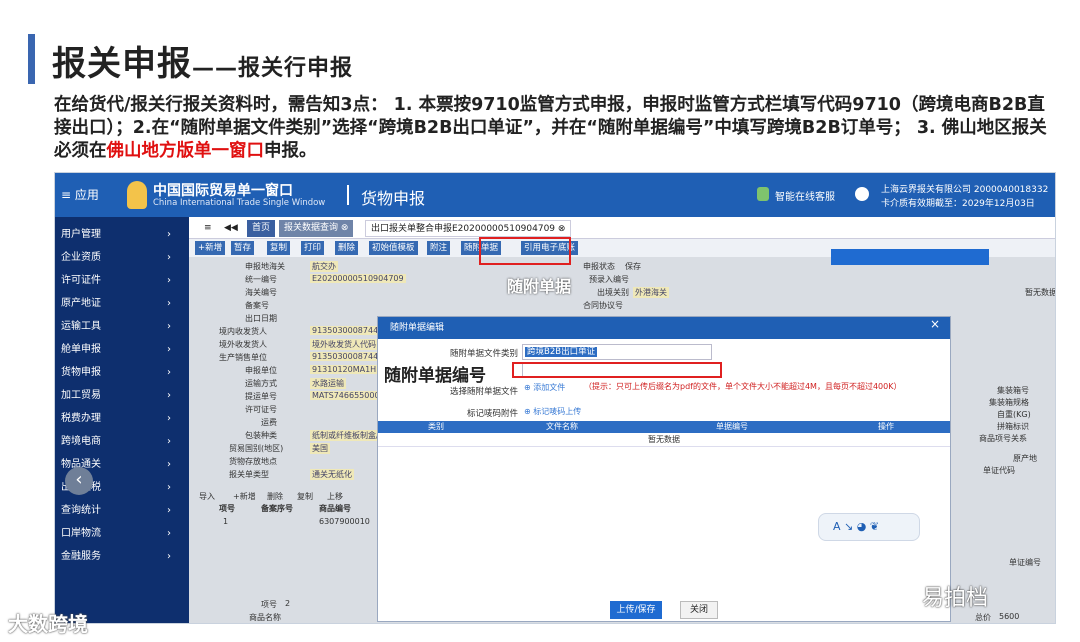 Image resolution: width=1080 pixels, height=642 pixels. Describe the element at coordinates (609, 279) in the screenshot. I see `field-label: 预录入编号` at that location.